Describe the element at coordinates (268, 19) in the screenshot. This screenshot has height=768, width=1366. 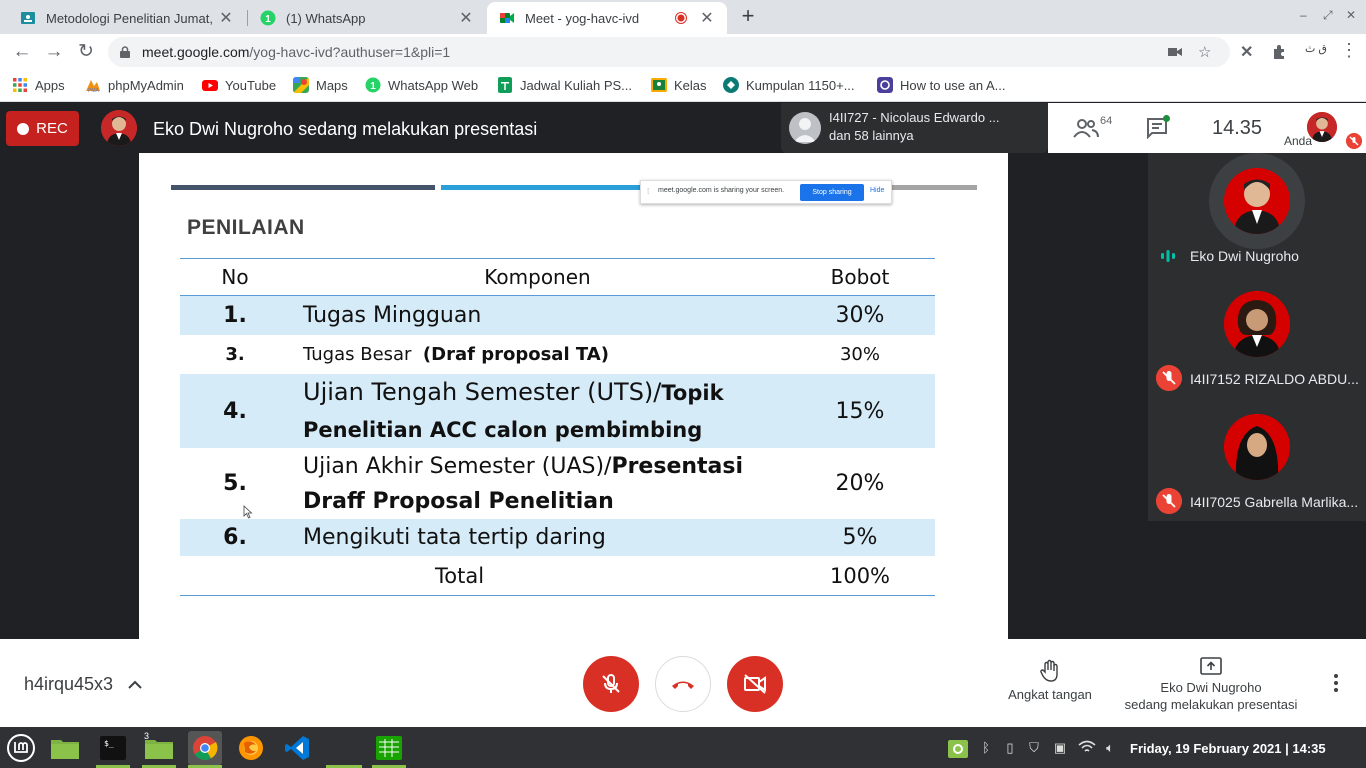
I see `svg-text: 1` at that location.